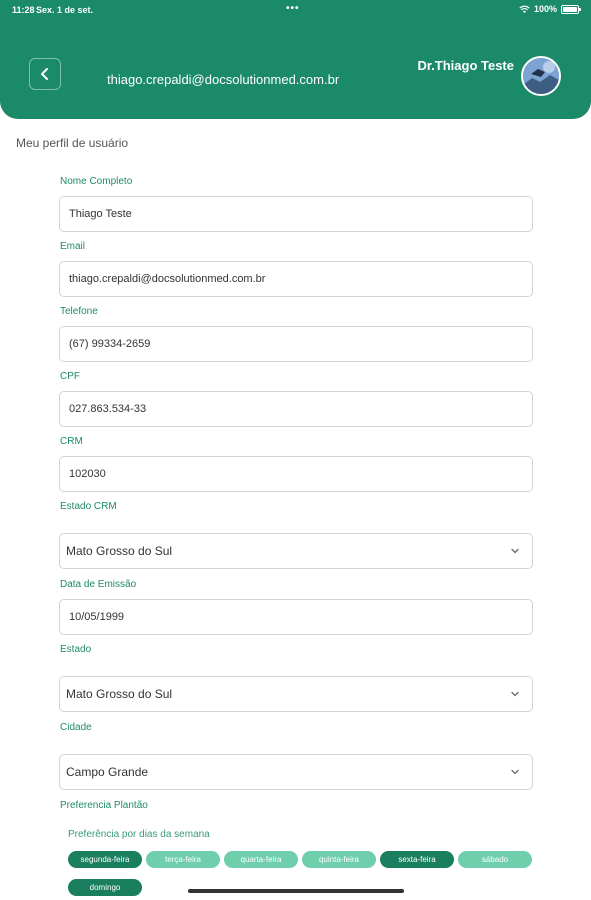 Image resolution: width=591 pixels, height=900 pixels. I want to click on battery-icon, so click(571, 9).